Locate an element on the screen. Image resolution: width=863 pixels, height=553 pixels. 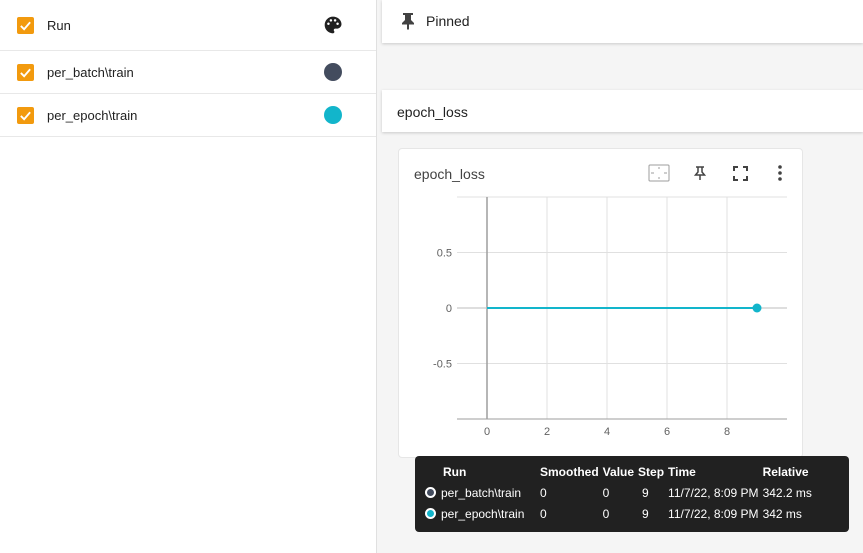
run-row: per_batch\train is located at coordinates (188, 72).